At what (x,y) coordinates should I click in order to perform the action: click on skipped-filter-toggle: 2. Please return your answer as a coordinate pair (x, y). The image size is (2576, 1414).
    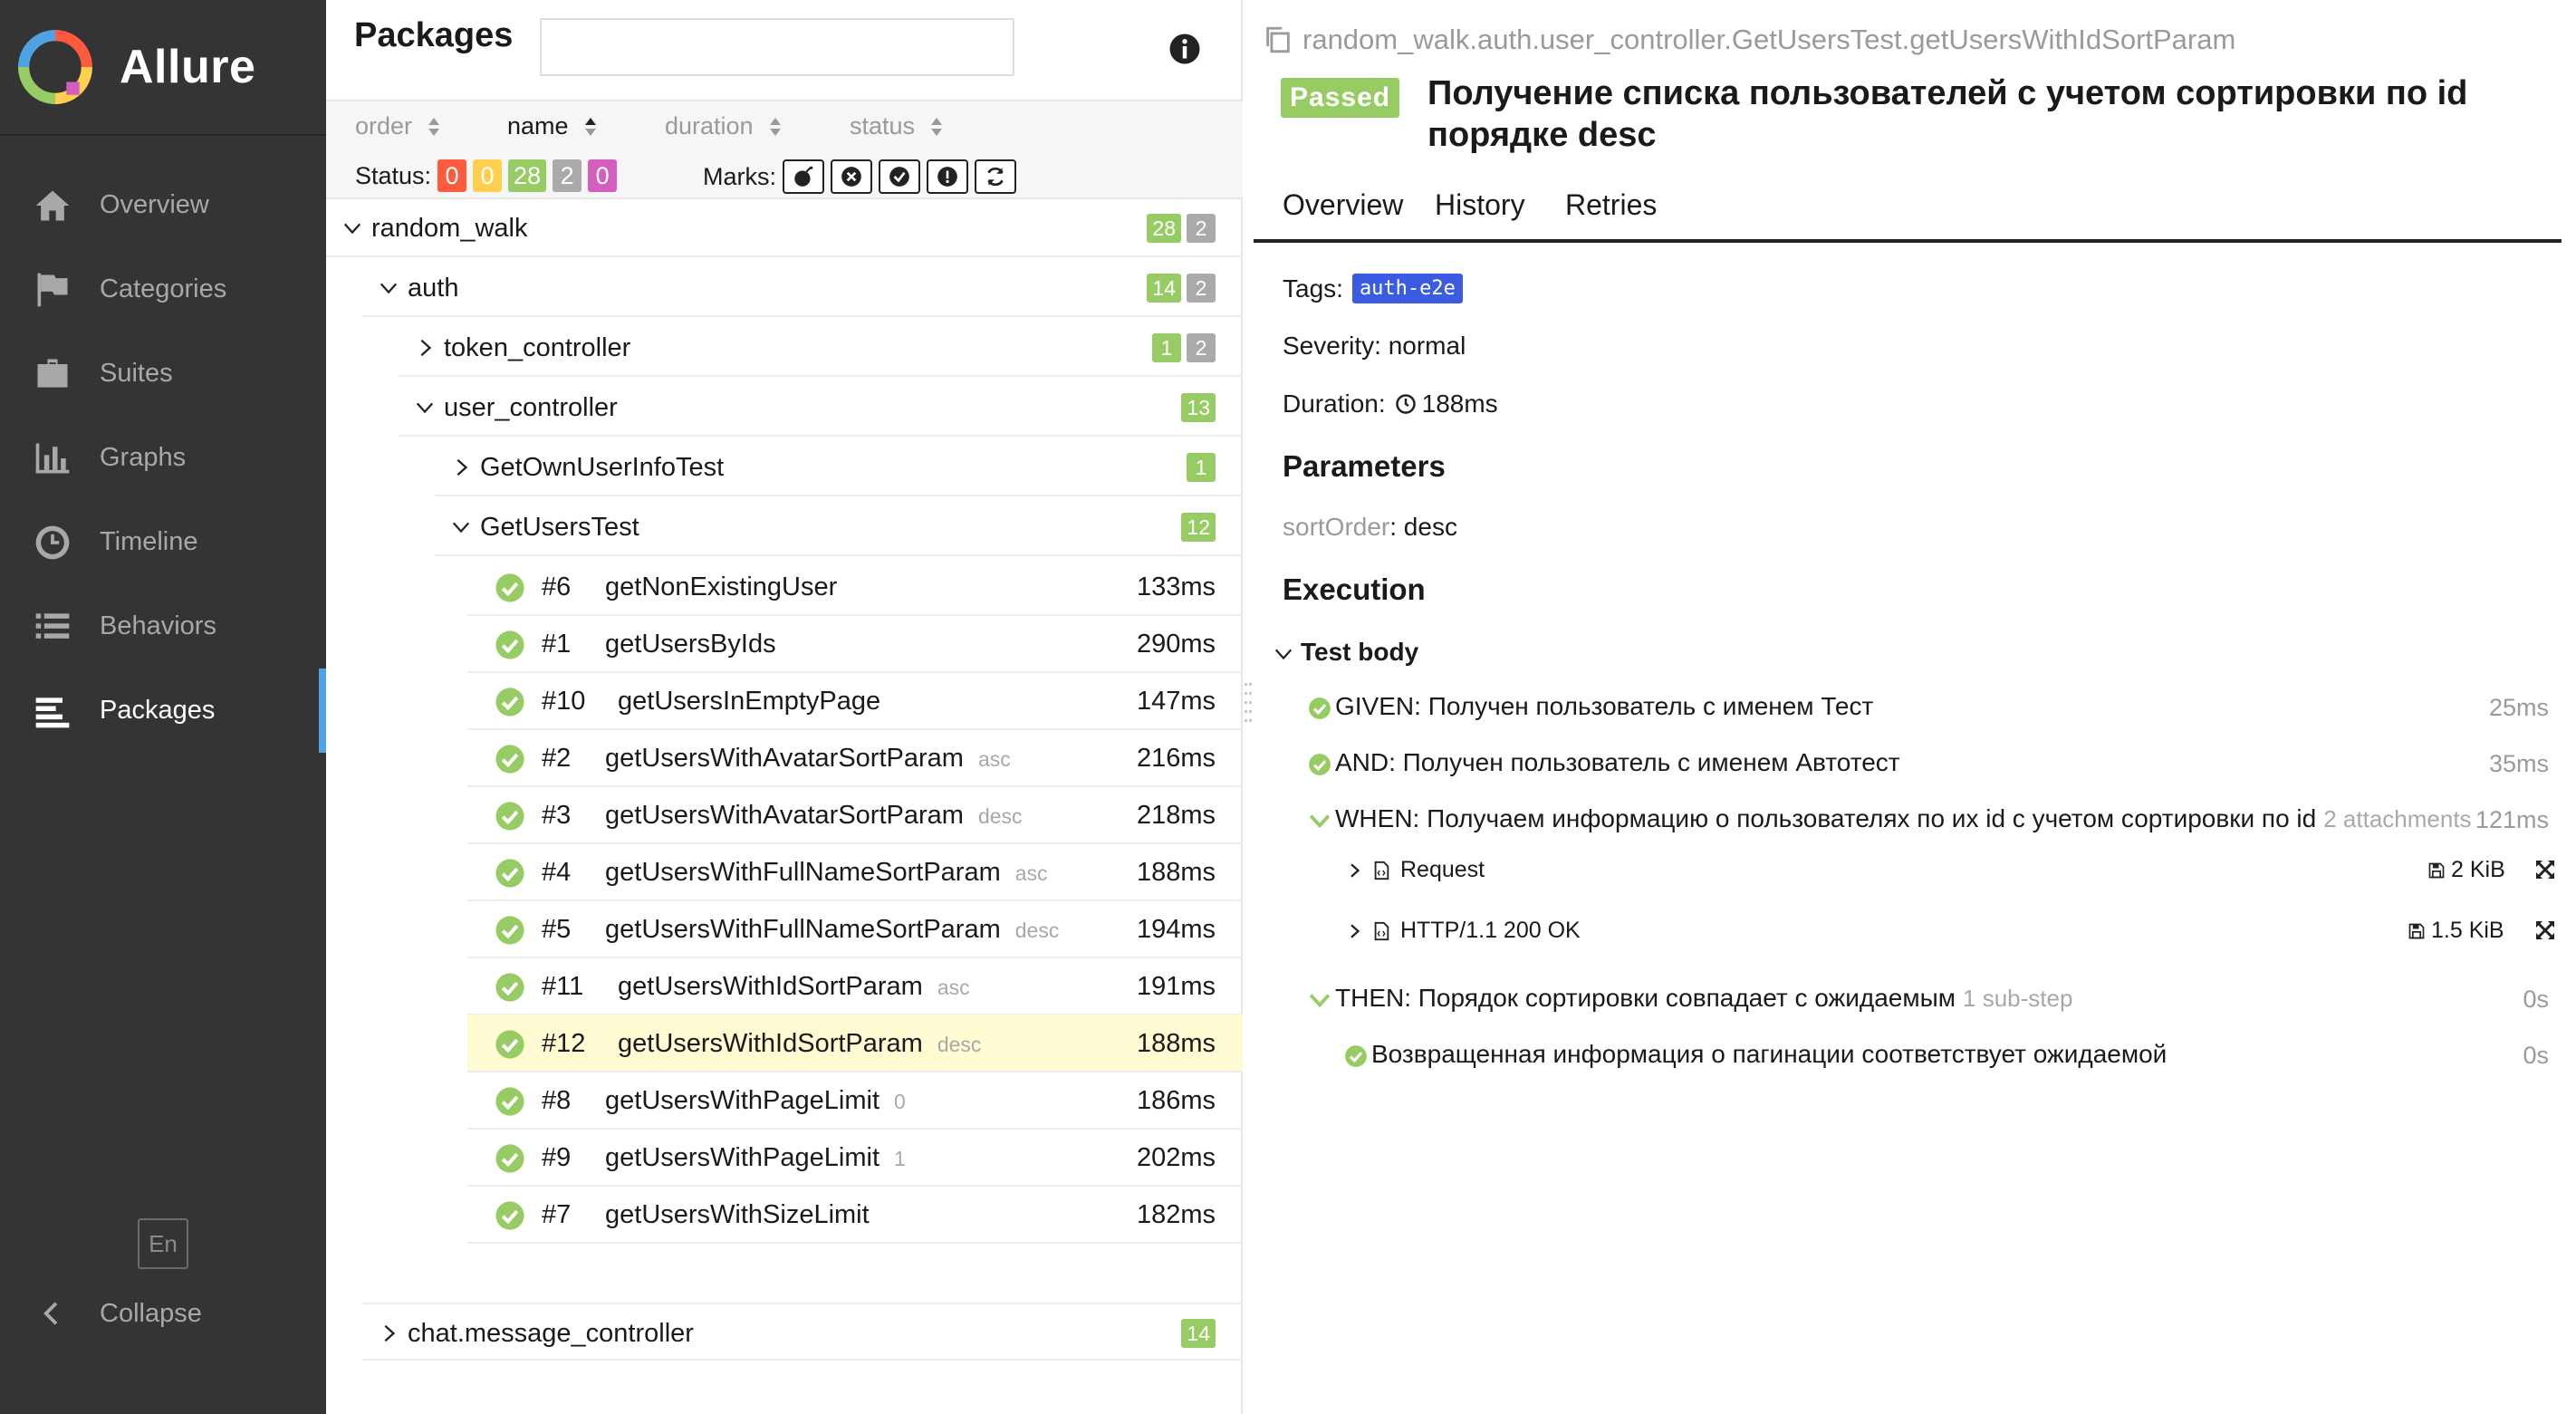
    Looking at the image, I should click on (567, 175).